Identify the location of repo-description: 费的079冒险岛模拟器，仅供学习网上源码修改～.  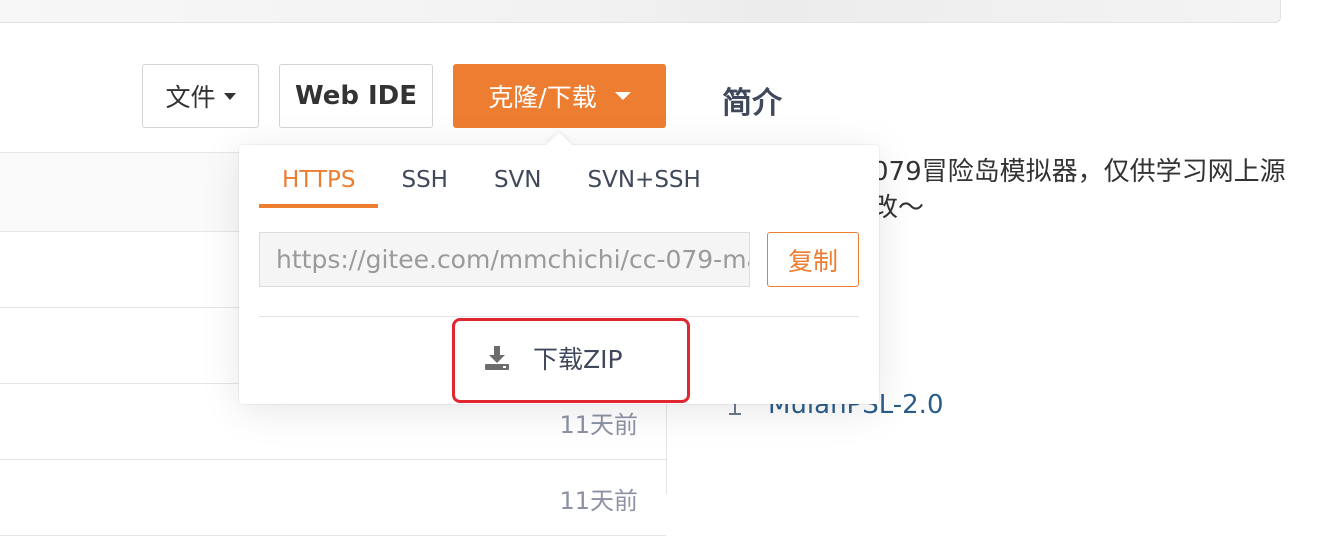
(1053, 190).